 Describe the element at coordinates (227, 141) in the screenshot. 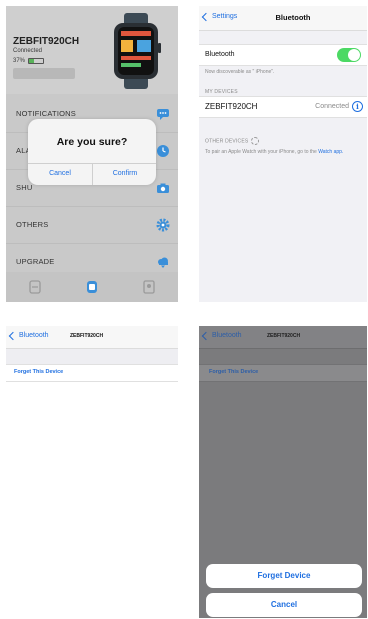

I see `other-devices-label: OTHER DEVICES` at that location.